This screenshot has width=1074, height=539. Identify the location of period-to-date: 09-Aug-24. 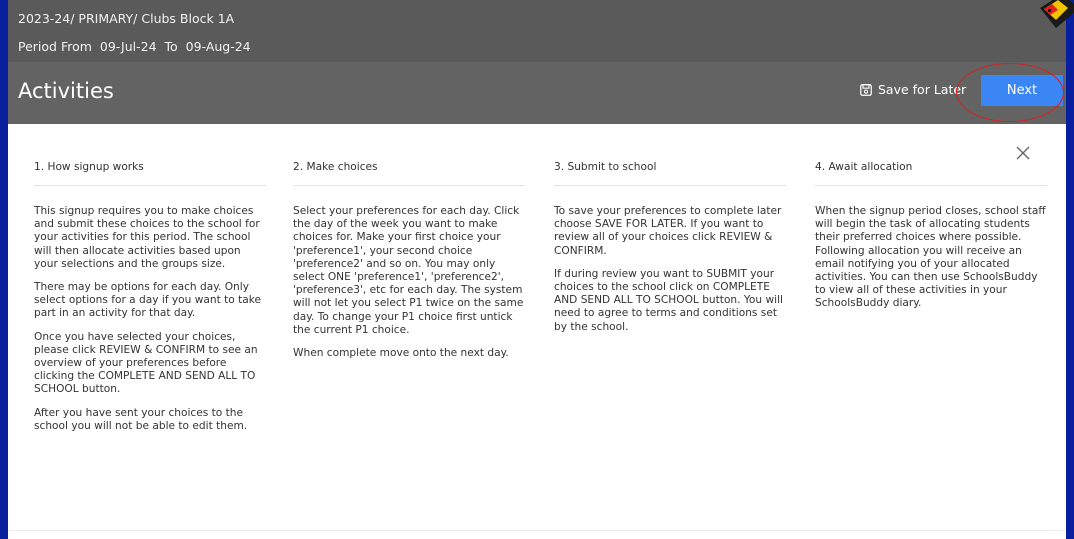
(218, 46).